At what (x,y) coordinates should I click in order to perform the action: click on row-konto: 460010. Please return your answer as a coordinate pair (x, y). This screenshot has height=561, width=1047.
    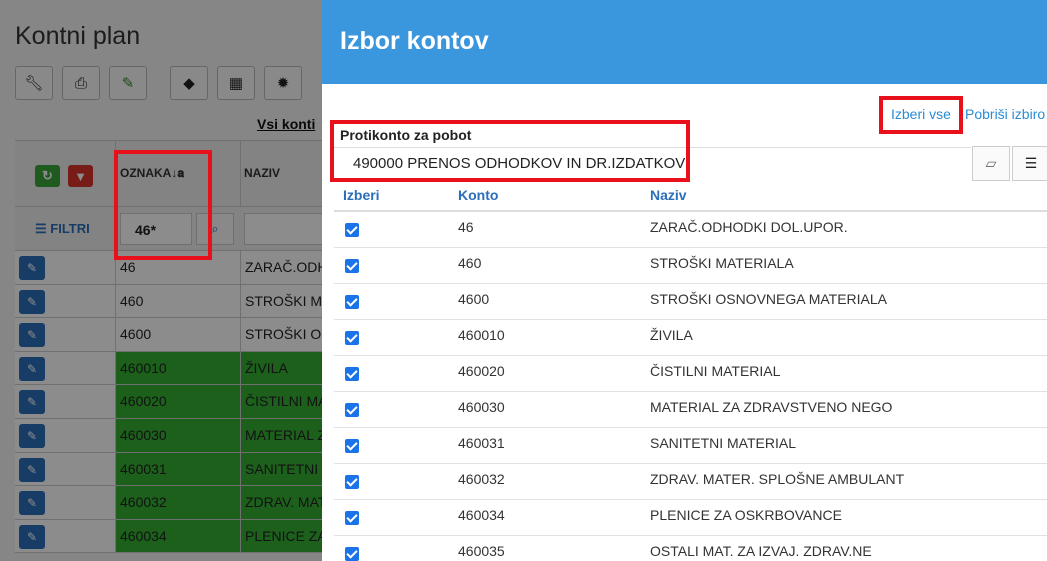
    Looking at the image, I should click on (481, 335).